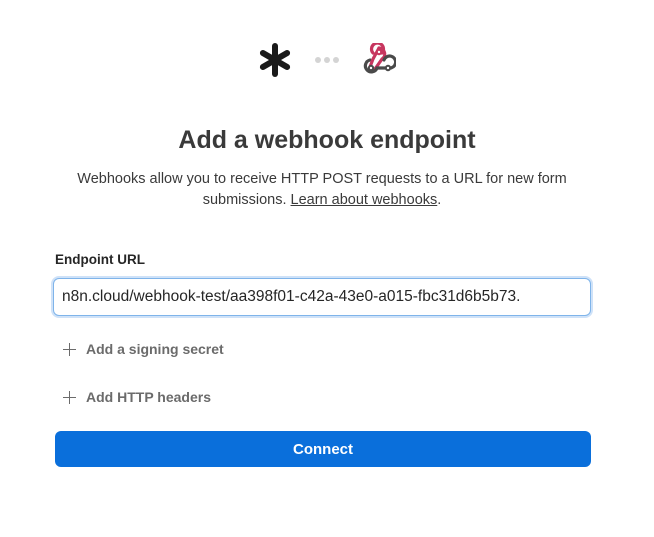  I want to click on add-http-headers-button: Add HTTP headers, so click(137, 397).